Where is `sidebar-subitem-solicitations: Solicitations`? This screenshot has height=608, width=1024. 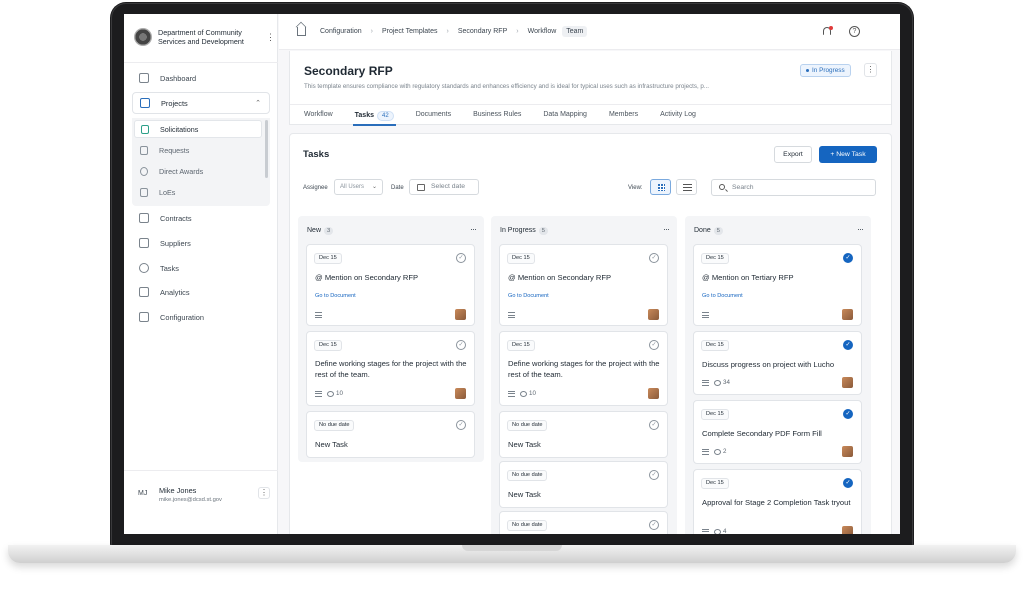
sidebar-subitem-solicitations: Solicitations is located at coordinates (198, 129).